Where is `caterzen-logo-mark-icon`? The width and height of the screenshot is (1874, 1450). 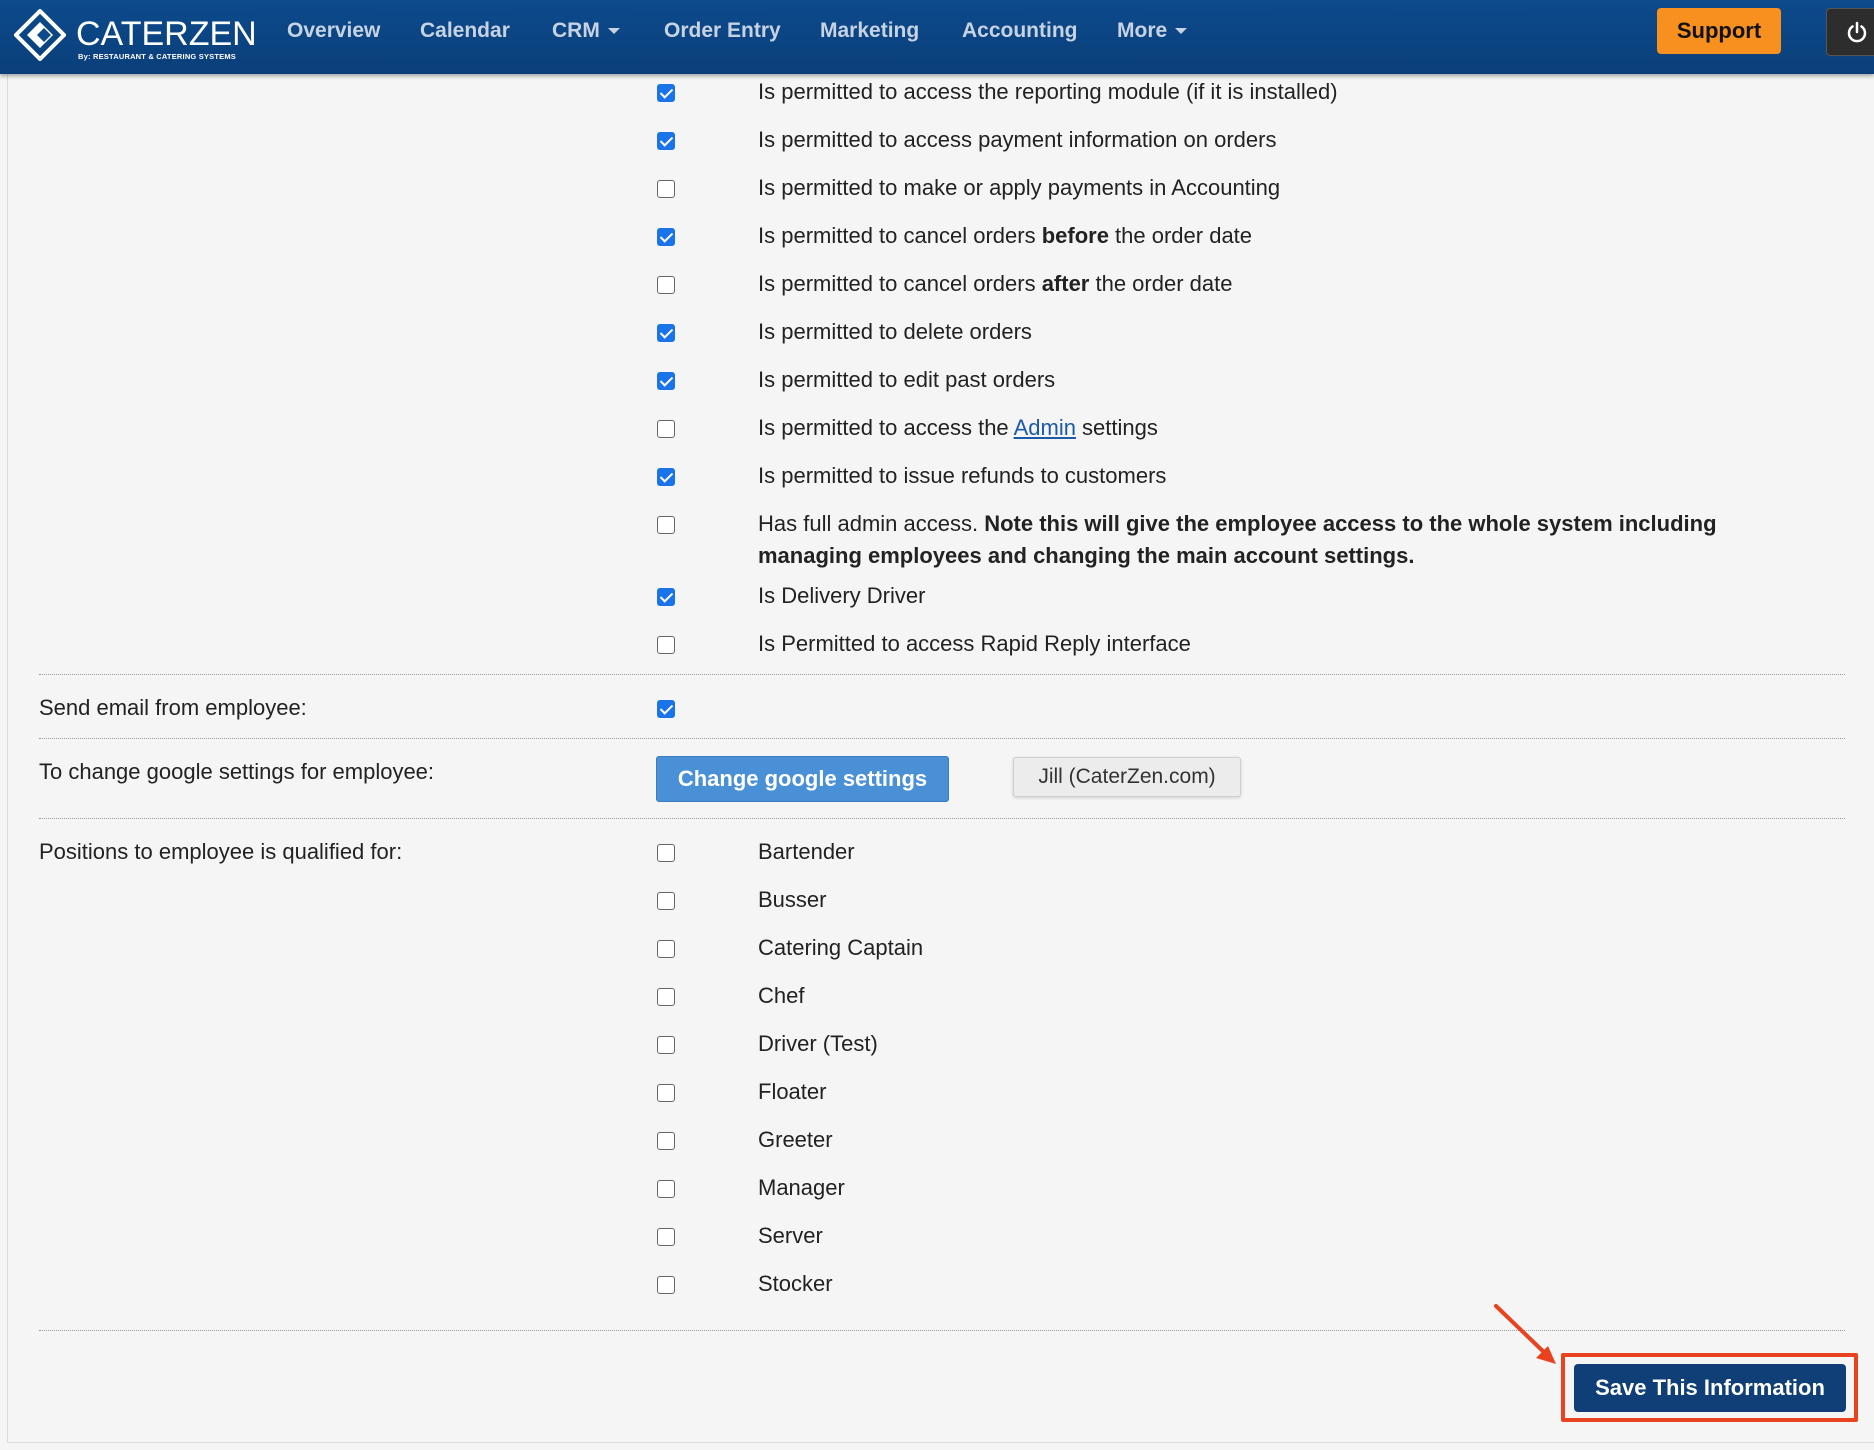 caterzen-logo-mark-icon is located at coordinates (40, 35).